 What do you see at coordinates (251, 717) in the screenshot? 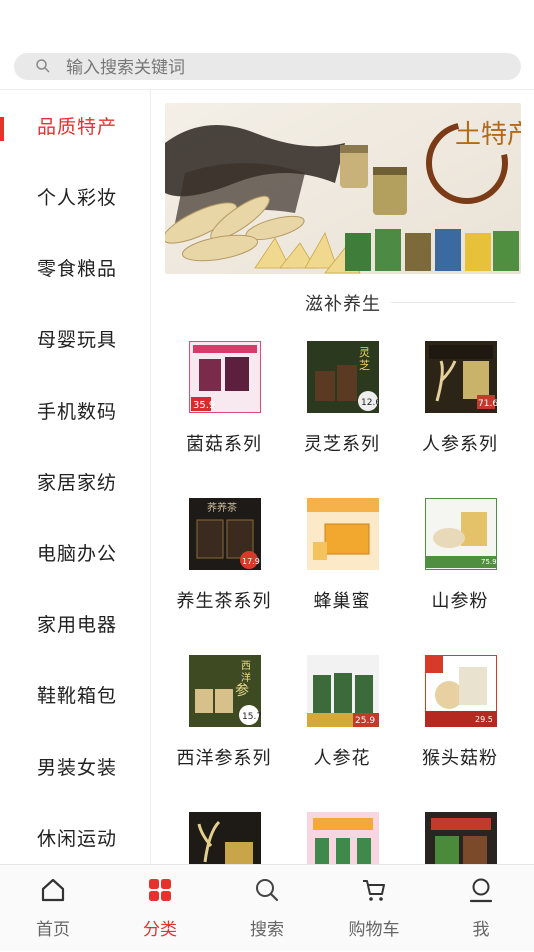
I see `svg-text: 15.7` at bounding box center [251, 717].